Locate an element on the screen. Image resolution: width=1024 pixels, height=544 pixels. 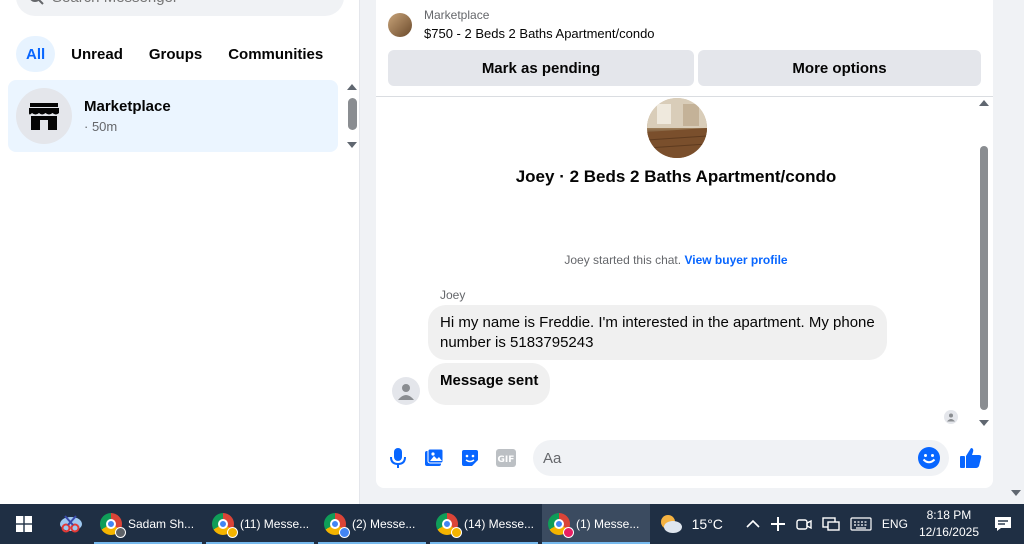
chat-item-marketplace: Marketplace · 50m is located at coordinates (173, 116).